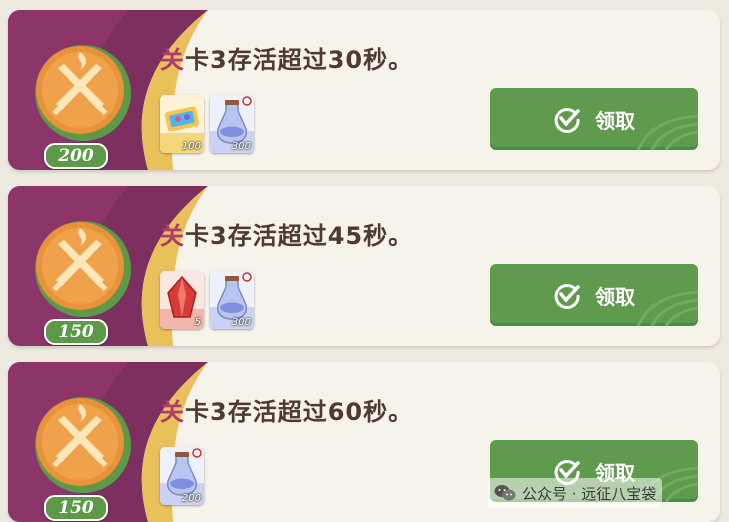 This screenshot has height=522, width=729. What do you see at coordinates (299, 60) in the screenshot?
I see `task-title-text: 卡3存活超过30秒。` at bounding box center [299, 60].